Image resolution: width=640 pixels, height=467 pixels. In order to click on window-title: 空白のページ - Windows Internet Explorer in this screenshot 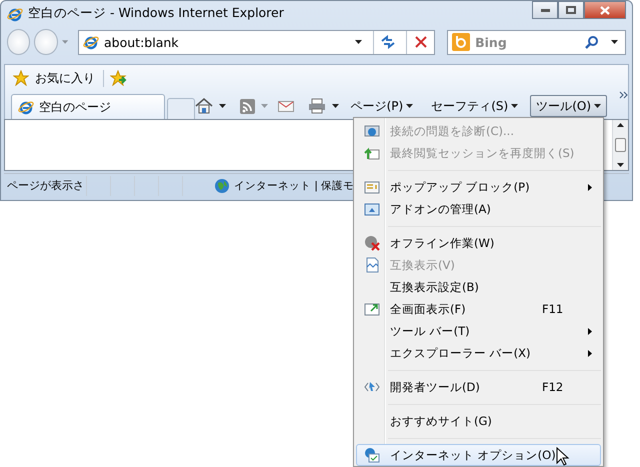, I will do `click(156, 13)`.